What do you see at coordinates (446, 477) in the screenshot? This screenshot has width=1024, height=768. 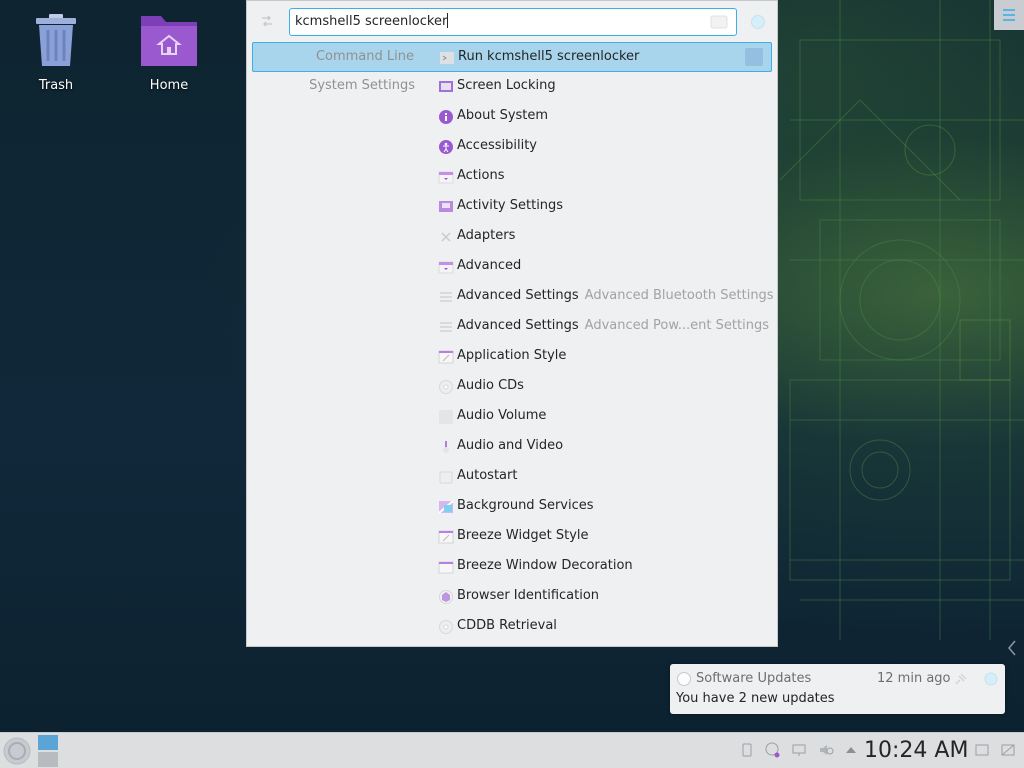 I see `autostart-icon` at bounding box center [446, 477].